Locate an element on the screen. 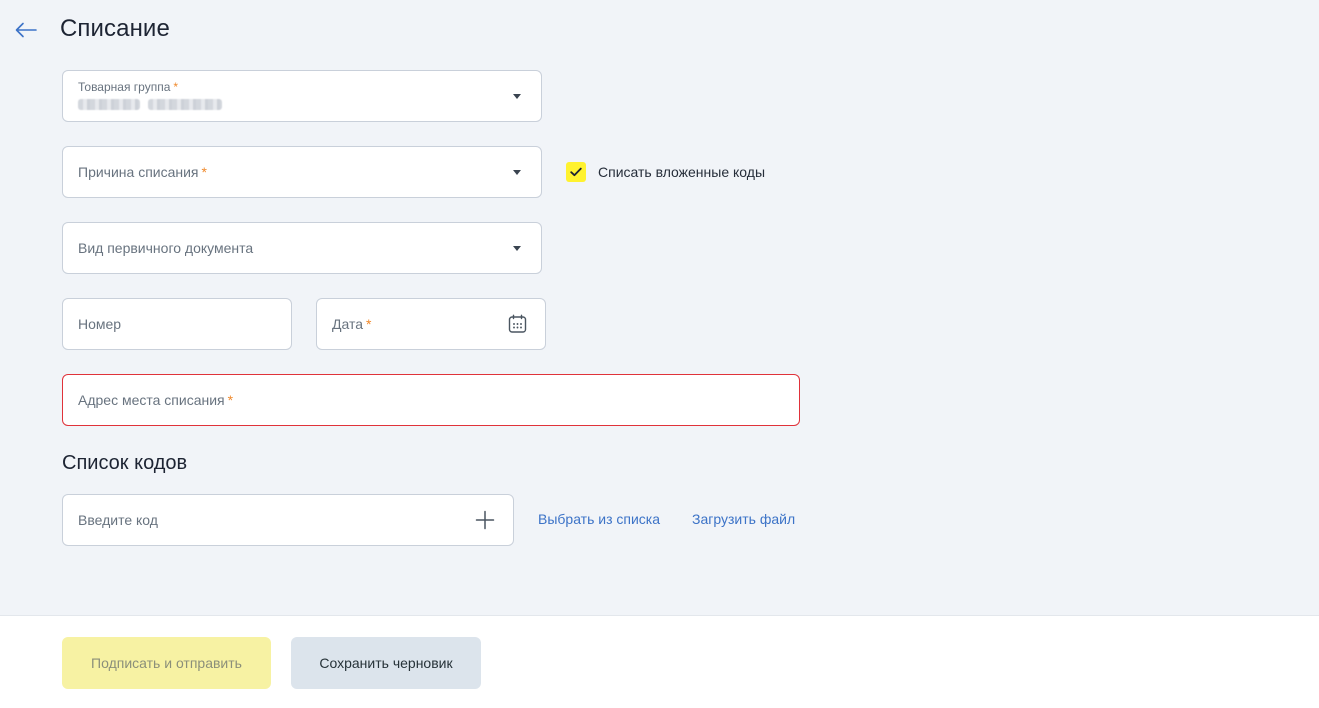  checkbox-box is located at coordinates (576, 172).